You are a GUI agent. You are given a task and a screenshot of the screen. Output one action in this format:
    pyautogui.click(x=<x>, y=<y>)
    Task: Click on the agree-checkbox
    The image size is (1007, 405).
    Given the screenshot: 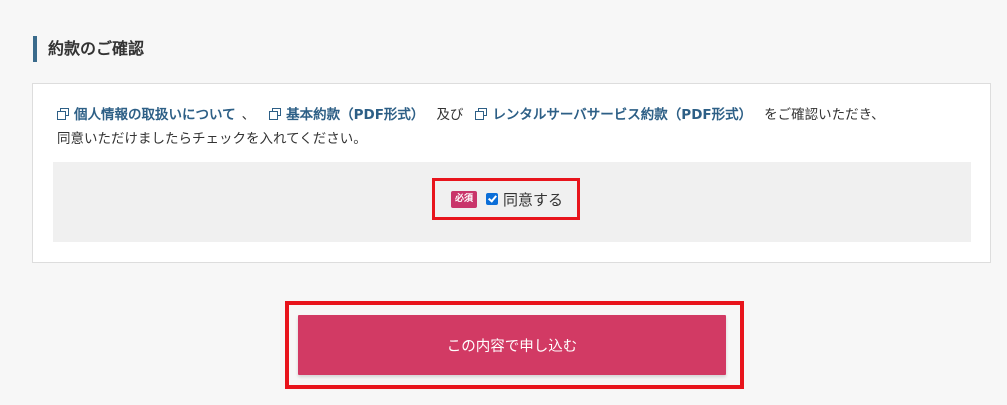 What is the action you would take?
    pyautogui.click(x=492, y=199)
    